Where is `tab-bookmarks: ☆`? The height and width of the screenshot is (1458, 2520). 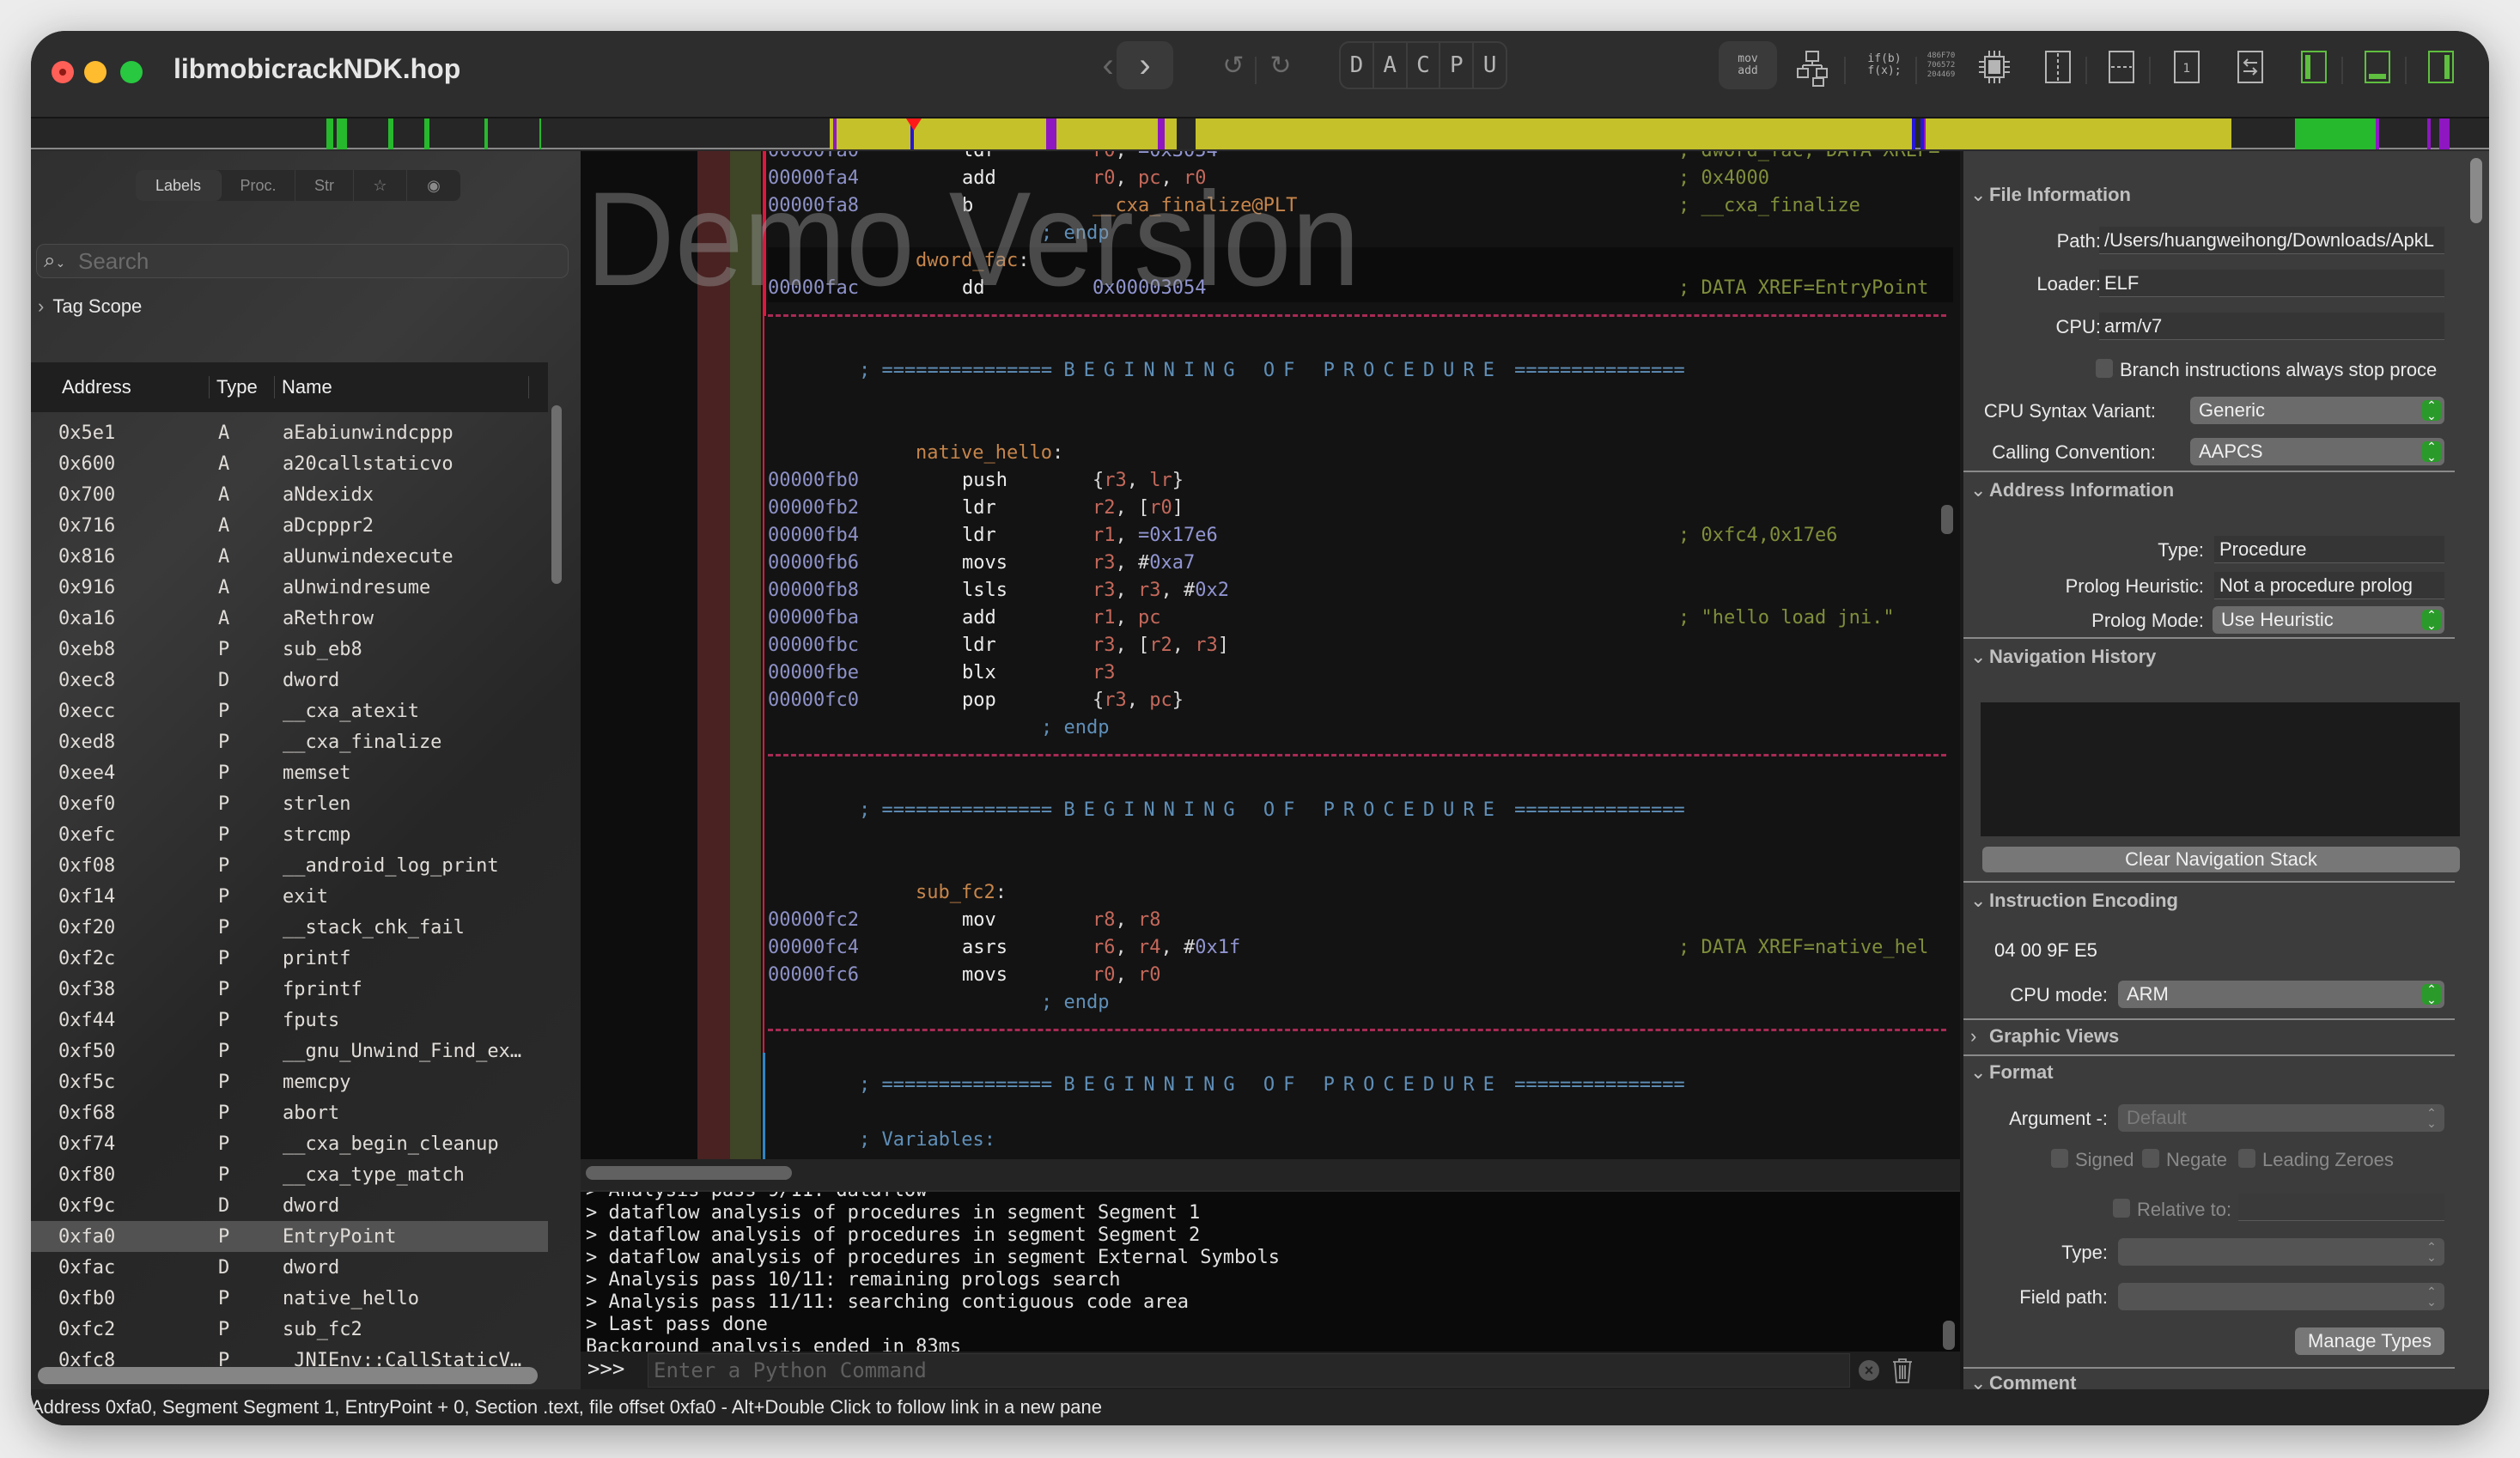 tab-bookmarks: ☆ is located at coordinates (381, 185).